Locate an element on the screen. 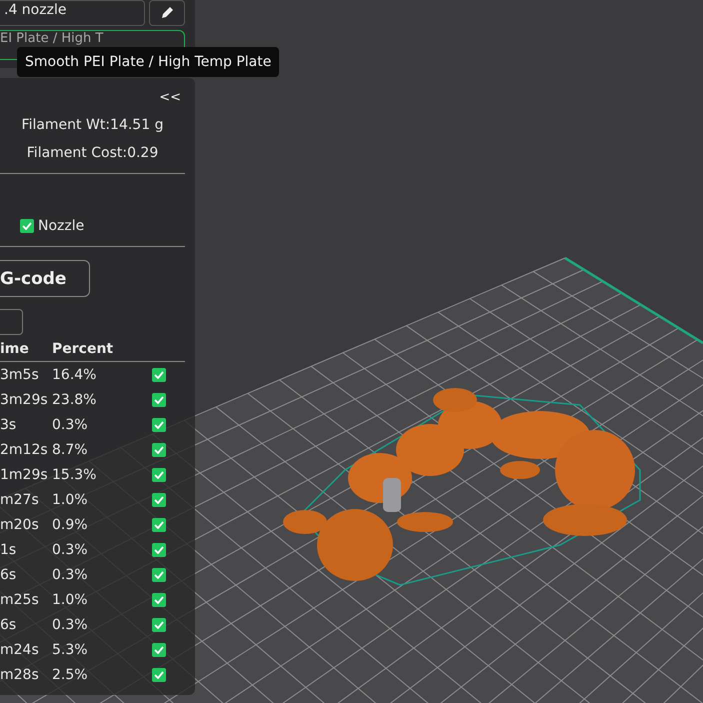 The image size is (703, 703). time-cell-text: 3m5s is located at coordinates (20, 374).